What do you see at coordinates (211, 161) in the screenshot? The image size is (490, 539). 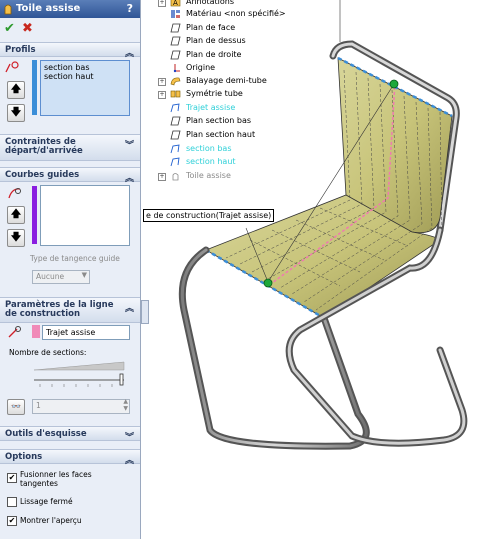 I see `tree-item-label: section haut` at bounding box center [211, 161].